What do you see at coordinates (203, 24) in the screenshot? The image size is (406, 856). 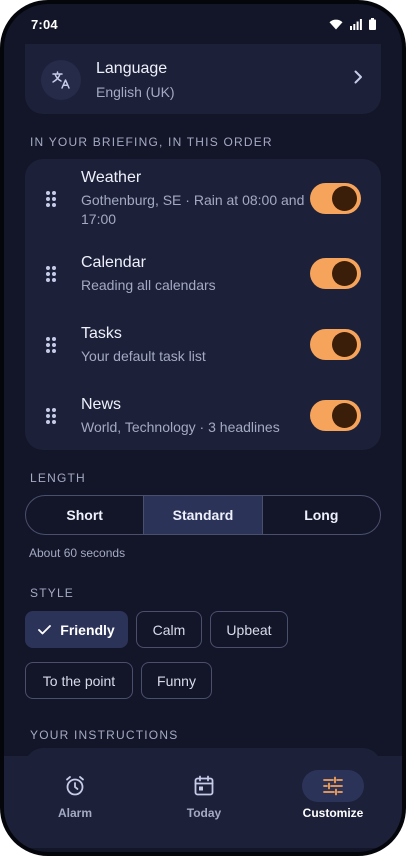 I see `status-bar: 7:04` at bounding box center [203, 24].